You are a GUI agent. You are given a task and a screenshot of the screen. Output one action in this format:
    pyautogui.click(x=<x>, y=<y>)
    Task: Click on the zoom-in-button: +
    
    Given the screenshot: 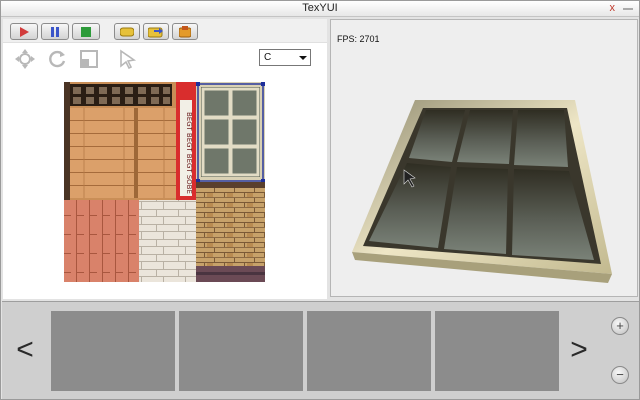 What is the action you would take?
    pyautogui.click(x=620, y=326)
    